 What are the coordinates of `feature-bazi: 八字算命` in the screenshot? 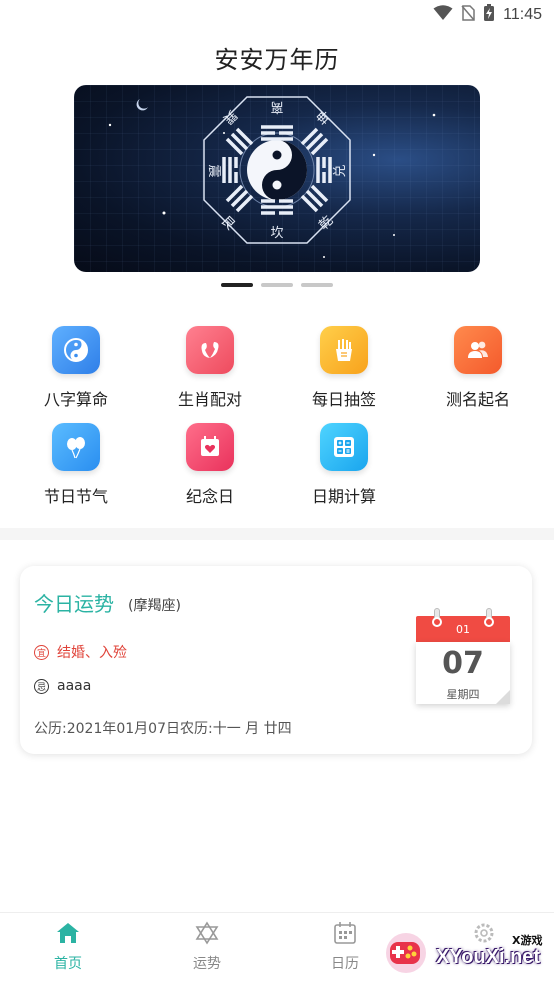 It's located at (76, 368).